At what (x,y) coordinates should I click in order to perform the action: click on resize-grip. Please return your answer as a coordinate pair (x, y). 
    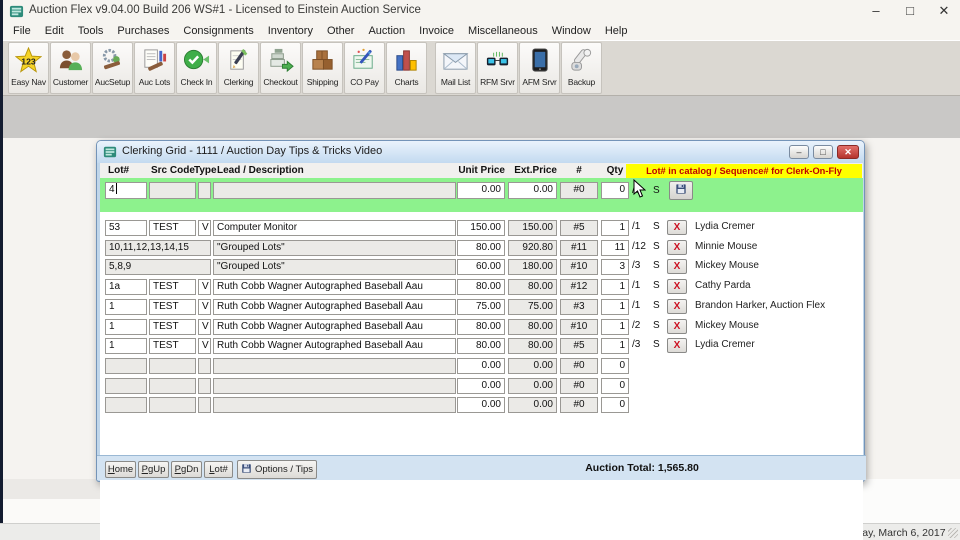
    Looking at the image, I should click on (953, 533).